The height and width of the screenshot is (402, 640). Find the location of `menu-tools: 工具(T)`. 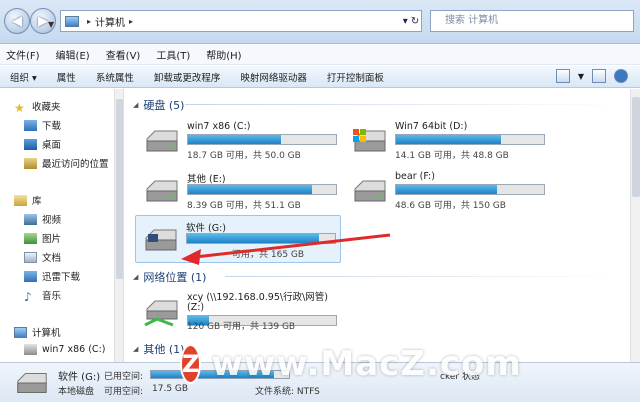

menu-tools: 工具(T) is located at coordinates (173, 54).